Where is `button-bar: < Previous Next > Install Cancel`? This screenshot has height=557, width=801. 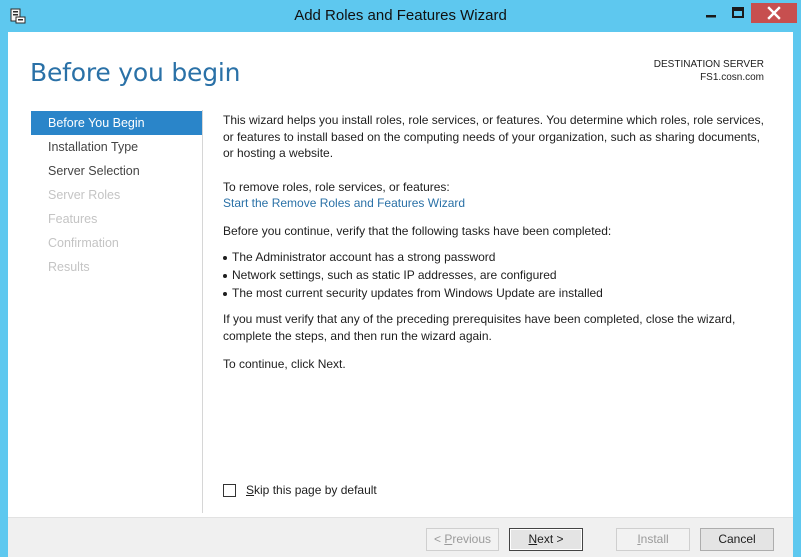 button-bar: < Previous Next > Install Cancel is located at coordinates (400, 537).